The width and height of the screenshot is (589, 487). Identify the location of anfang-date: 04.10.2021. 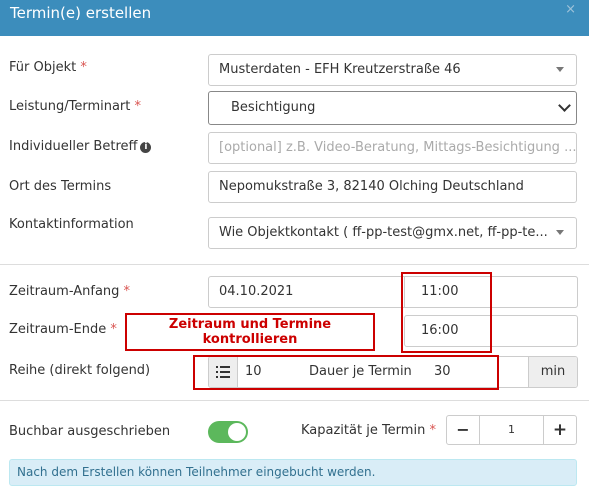
(256, 291).